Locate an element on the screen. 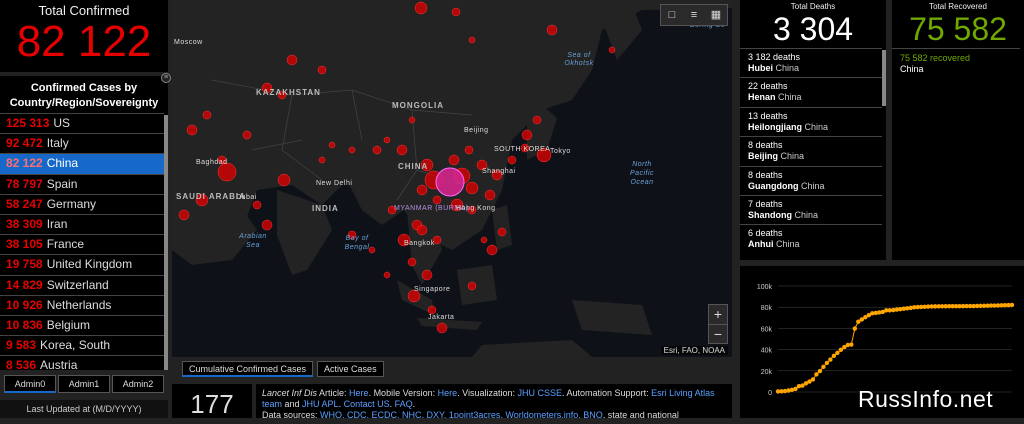 The height and width of the screenshot is (424, 1024). death-row: 6 deaths Anhui China is located at coordinates (811, 238).